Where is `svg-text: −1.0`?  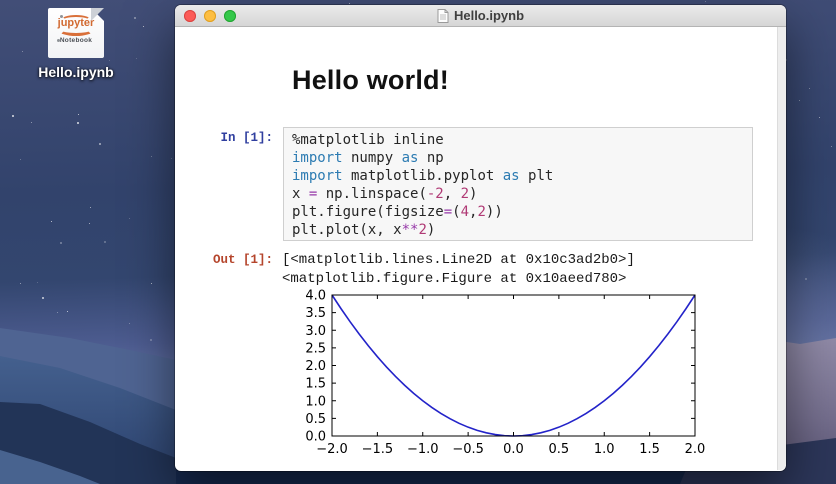 svg-text: −1.0 is located at coordinates (423, 449).